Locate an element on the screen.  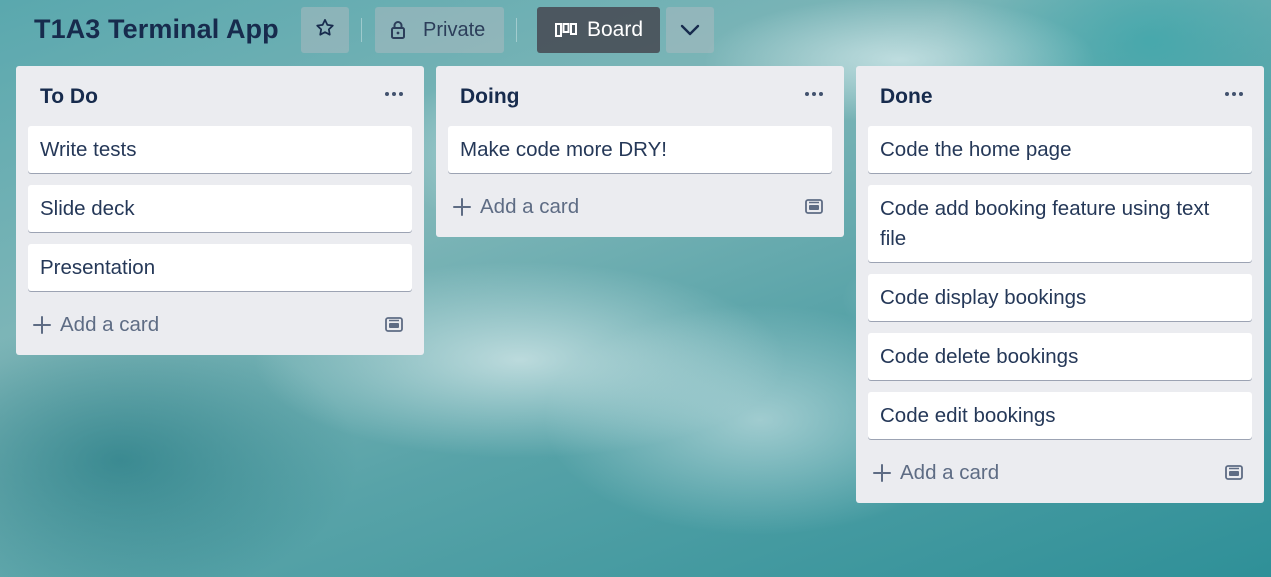
card-title: Code delete bookings is located at coordinates (979, 356).